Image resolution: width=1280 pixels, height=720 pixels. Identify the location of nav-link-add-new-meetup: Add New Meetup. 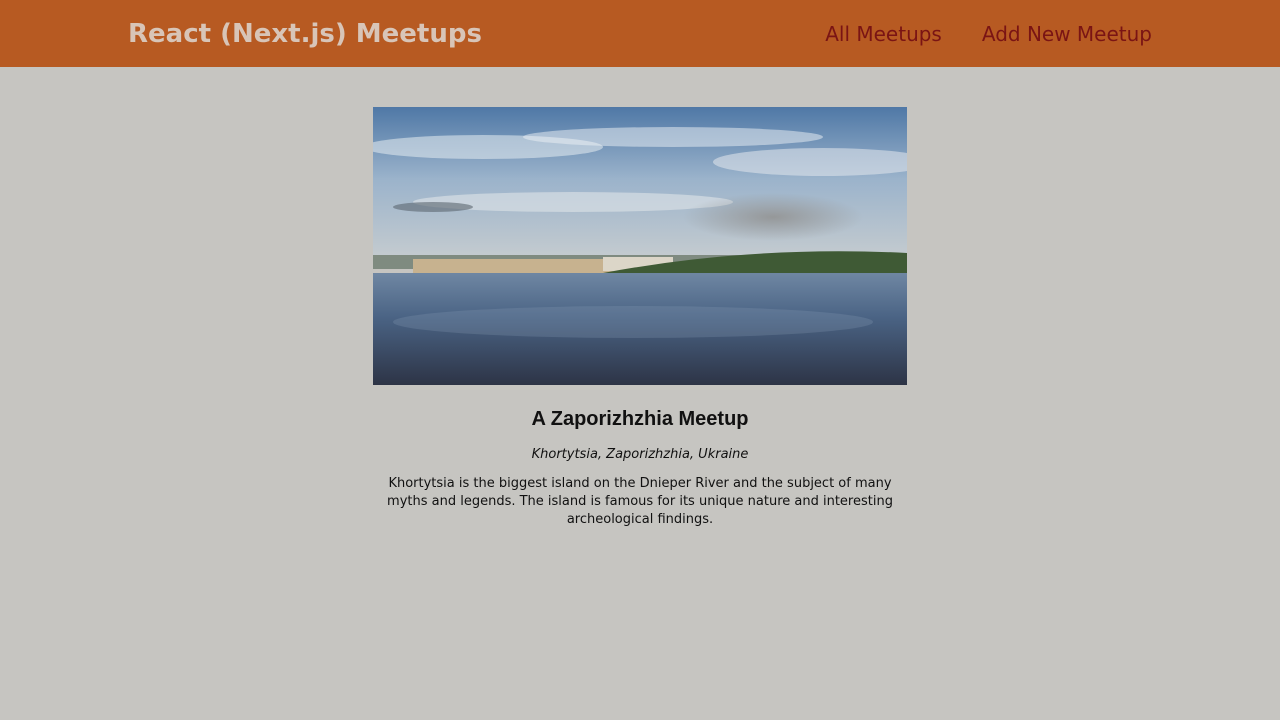
(1067, 34).